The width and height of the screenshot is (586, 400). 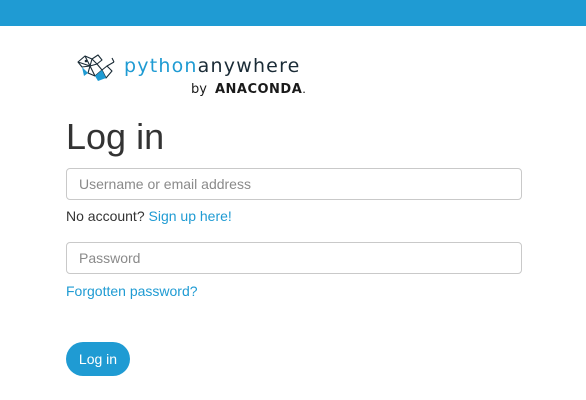 What do you see at coordinates (161, 66) in the screenshot?
I see `logo-wordmark-python: python` at bounding box center [161, 66].